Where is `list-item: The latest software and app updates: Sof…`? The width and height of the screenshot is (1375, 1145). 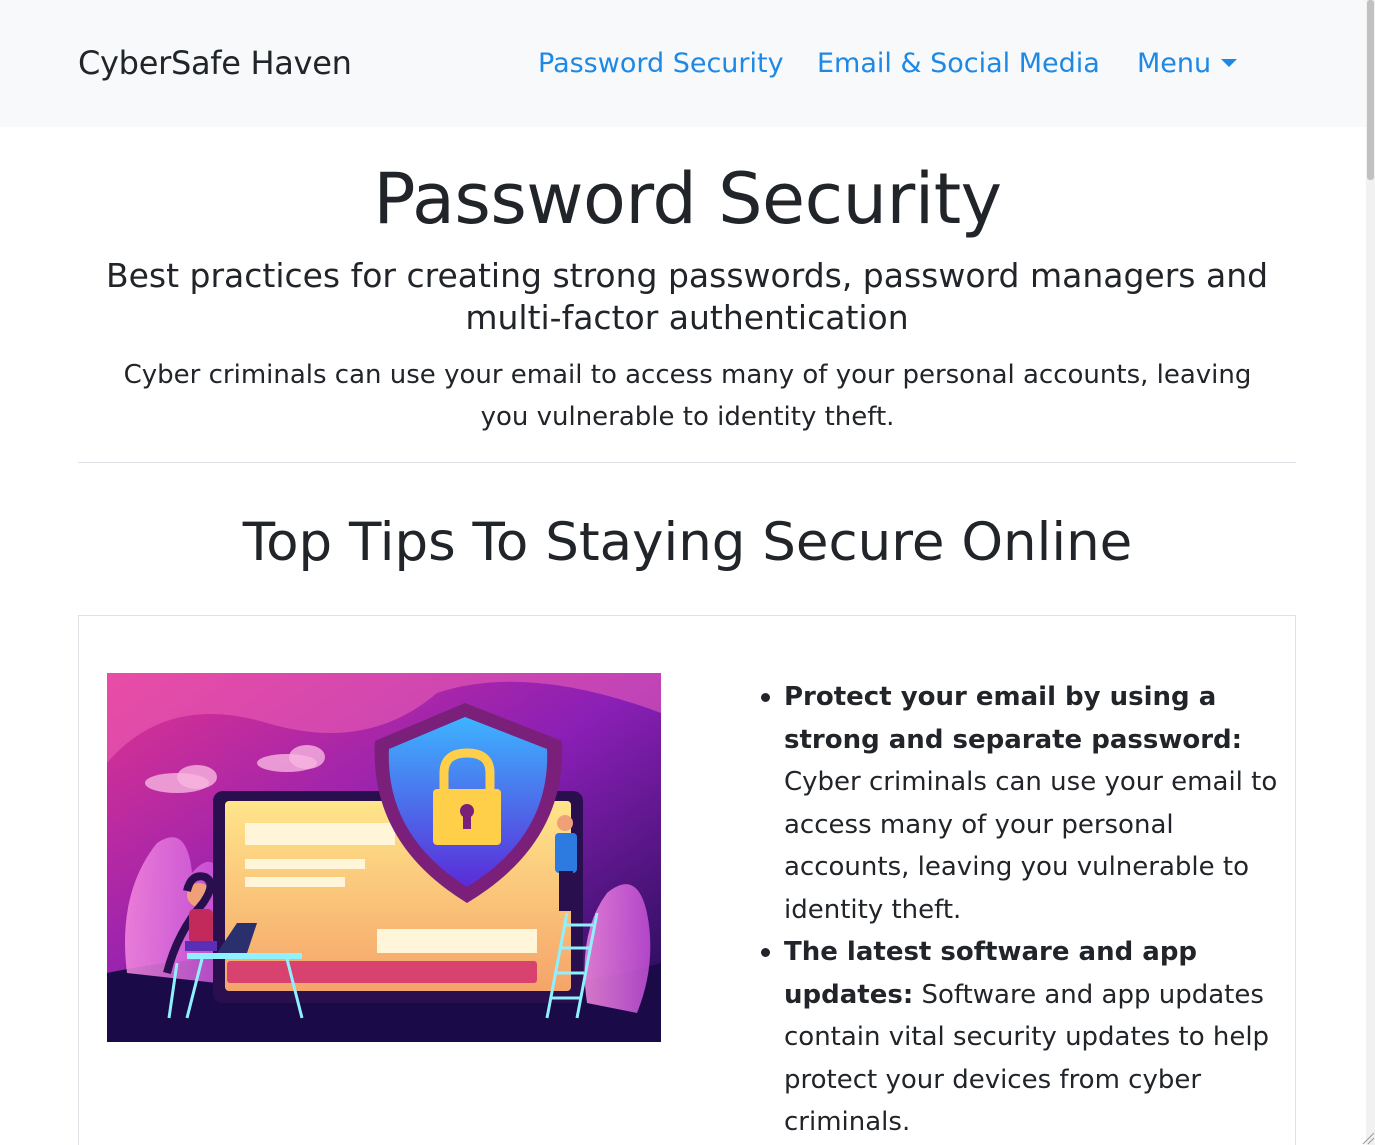 list-item: The latest software and app updates: Sof… is located at coordinates (1022, 1037).